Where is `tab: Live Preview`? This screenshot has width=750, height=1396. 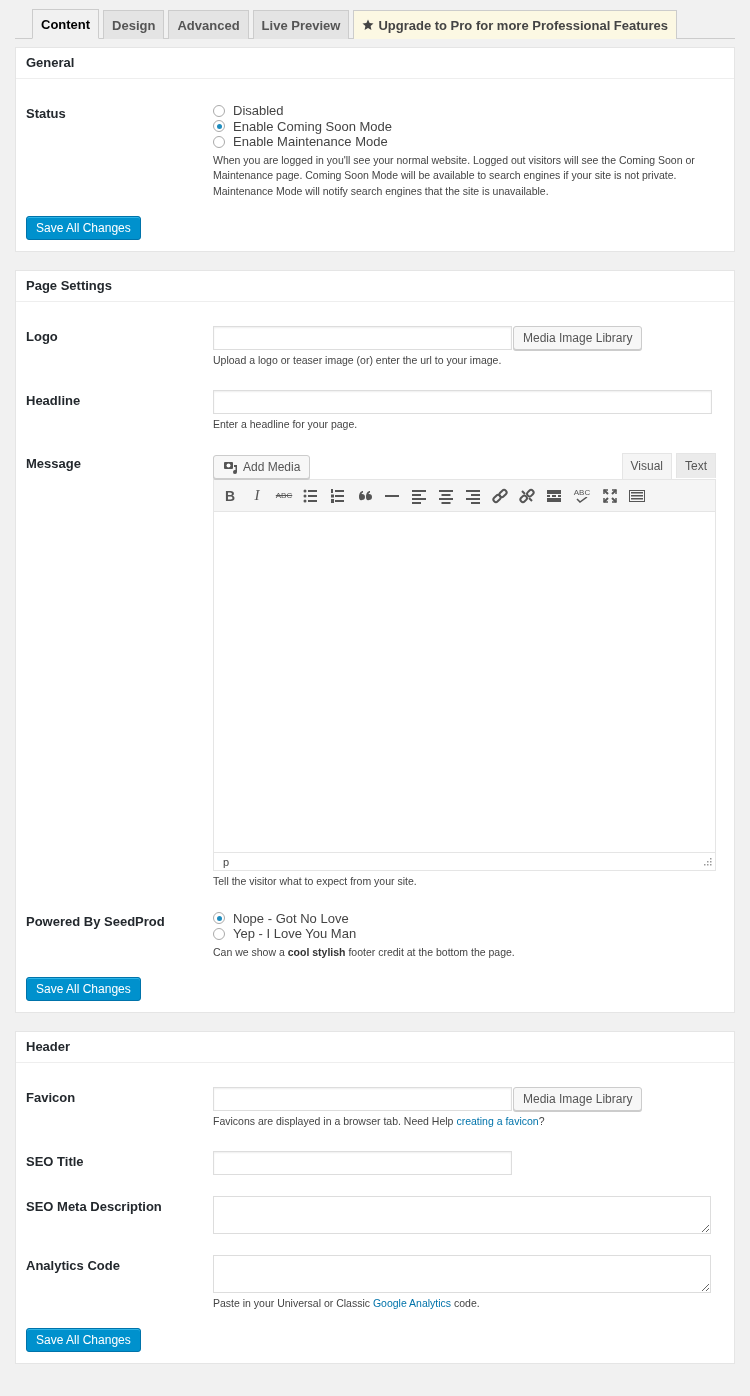
tab: Live Preview is located at coordinates (301, 24).